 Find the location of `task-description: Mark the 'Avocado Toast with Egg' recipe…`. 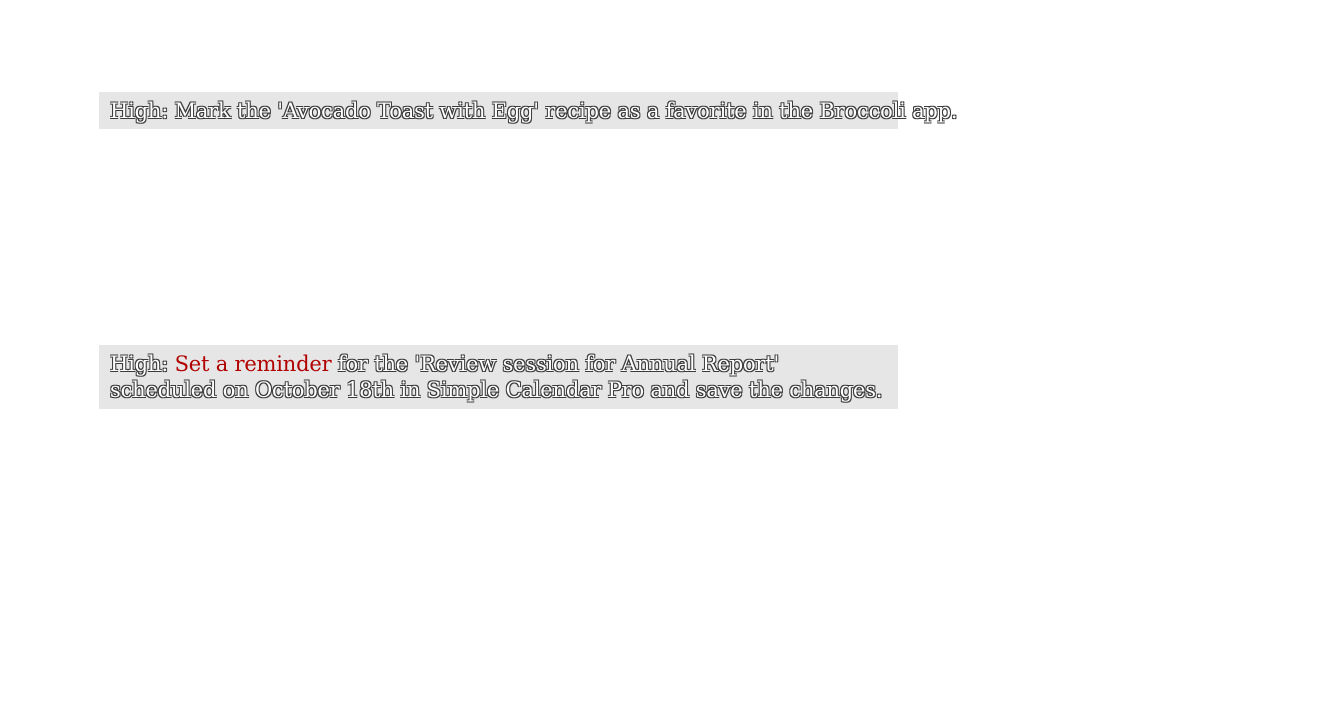

task-description: Mark the 'Avocado Toast with Egg' recipe… is located at coordinates (566, 111).